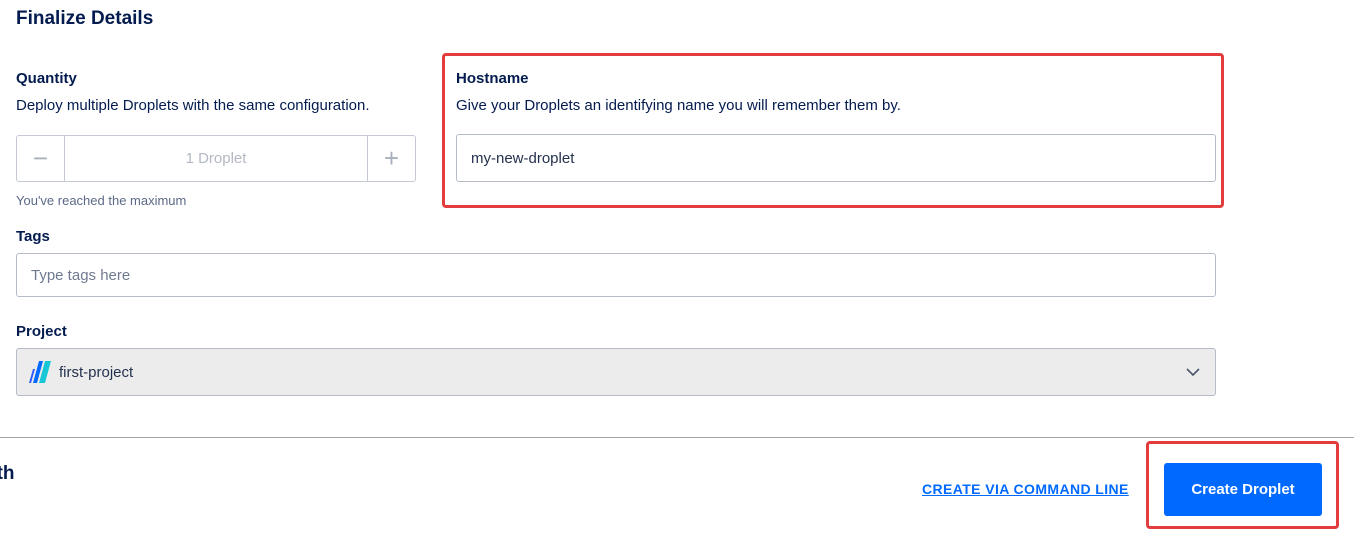 This screenshot has height=533, width=1354. I want to click on decrement-button: −, so click(41, 158).